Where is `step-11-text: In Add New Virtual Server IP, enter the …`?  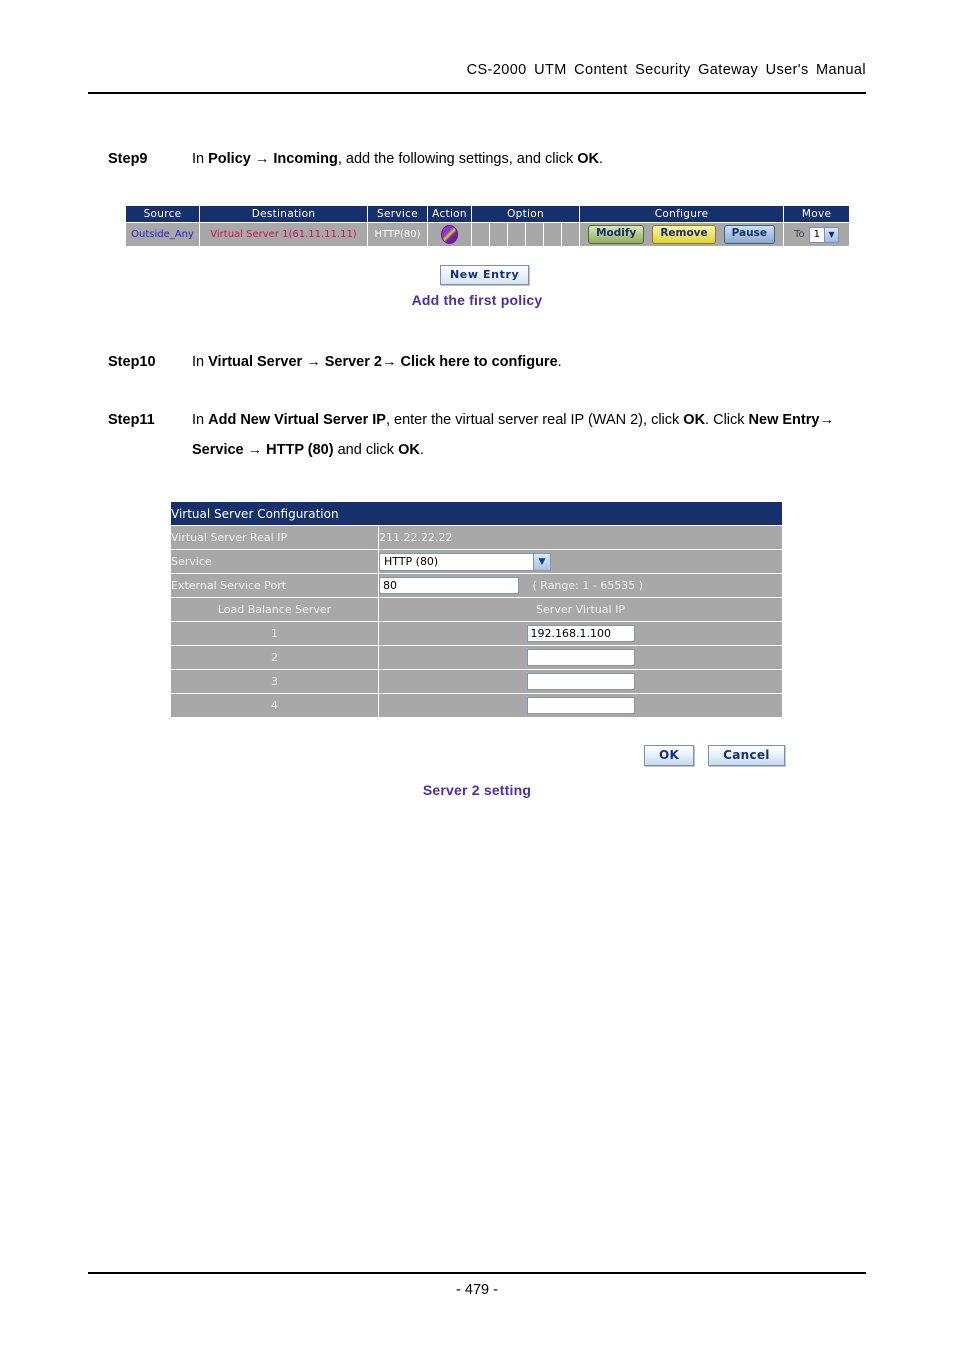 step-11-text: In Add New Virtual Server IP, enter the … is located at coordinates (513, 435).